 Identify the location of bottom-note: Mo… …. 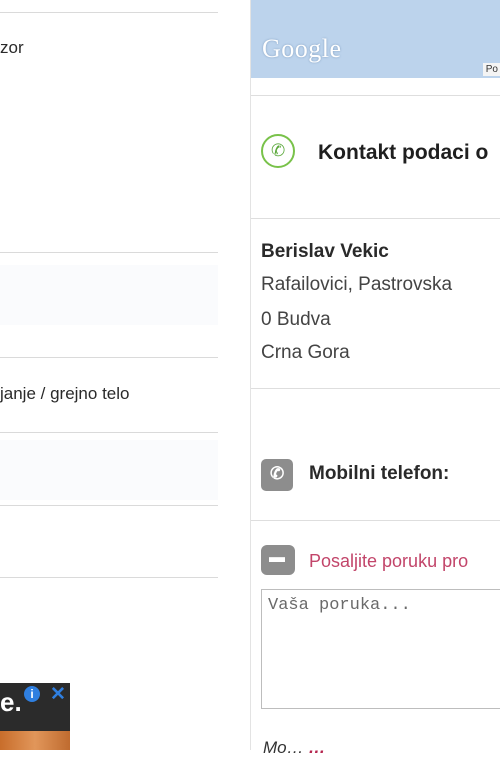
(294, 748).